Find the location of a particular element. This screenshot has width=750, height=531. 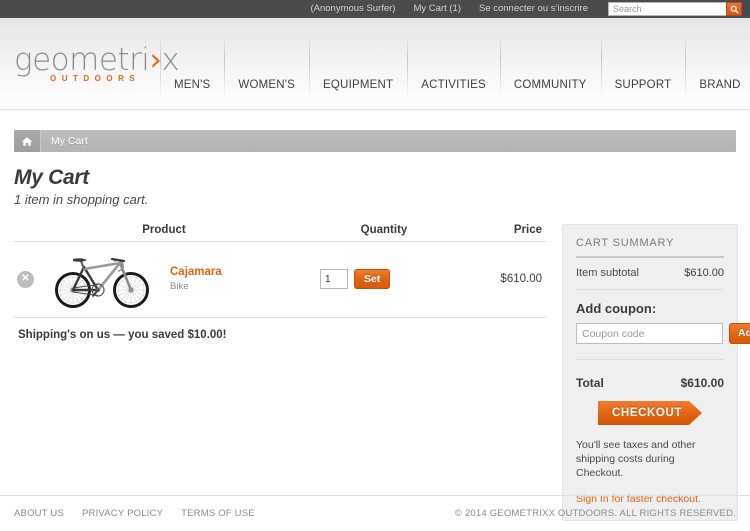

close-icon: ✕ is located at coordinates (25, 278).